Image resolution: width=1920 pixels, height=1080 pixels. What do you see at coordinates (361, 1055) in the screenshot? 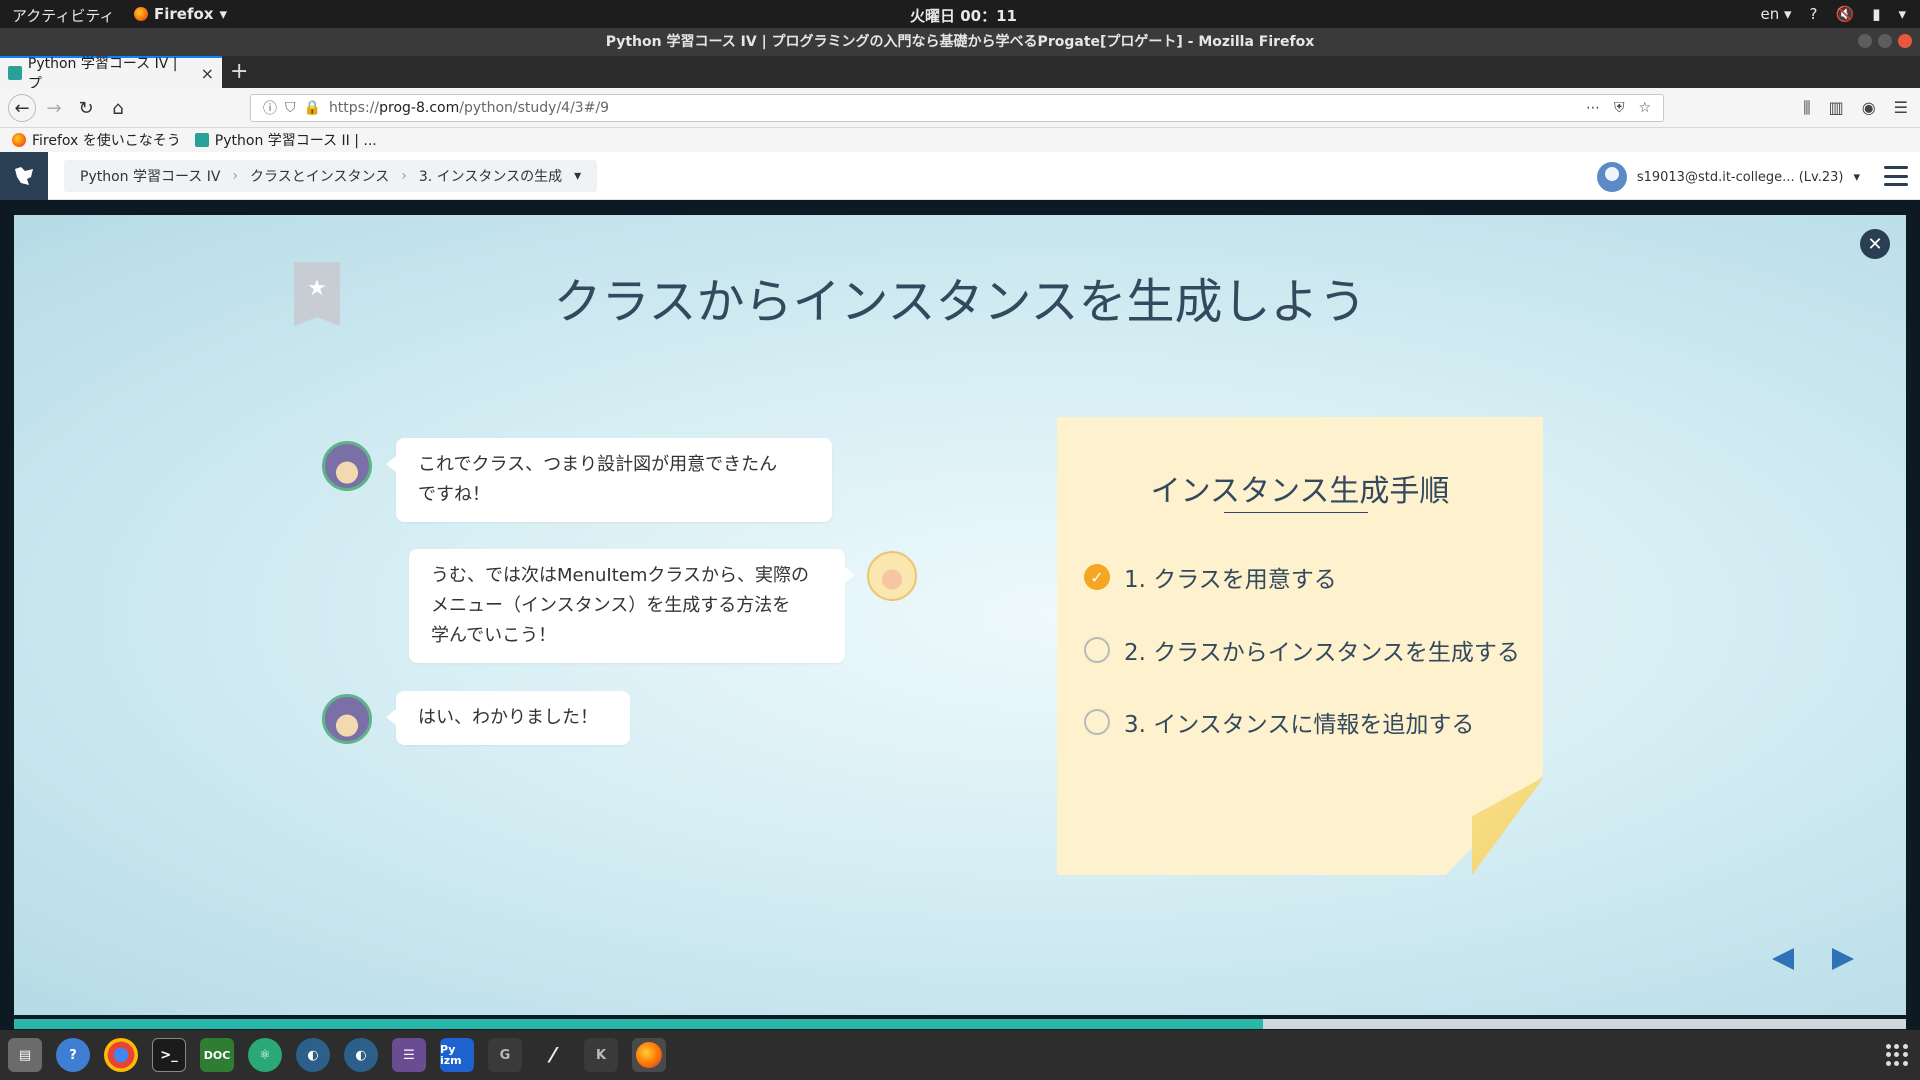
I see `eclipse-2-icon: ◐` at bounding box center [361, 1055].